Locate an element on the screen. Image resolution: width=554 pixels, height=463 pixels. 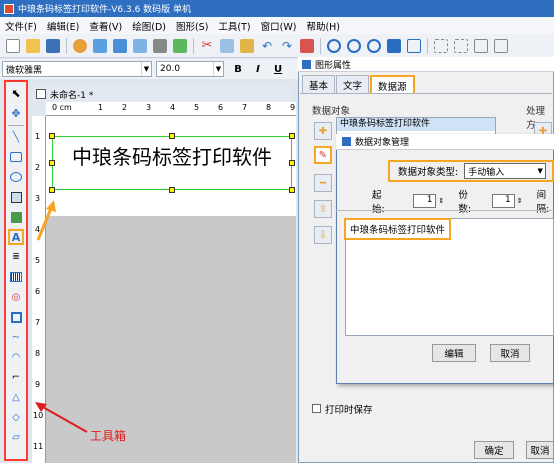
menu-view: 查看(V) is located at coordinates (105, 26).